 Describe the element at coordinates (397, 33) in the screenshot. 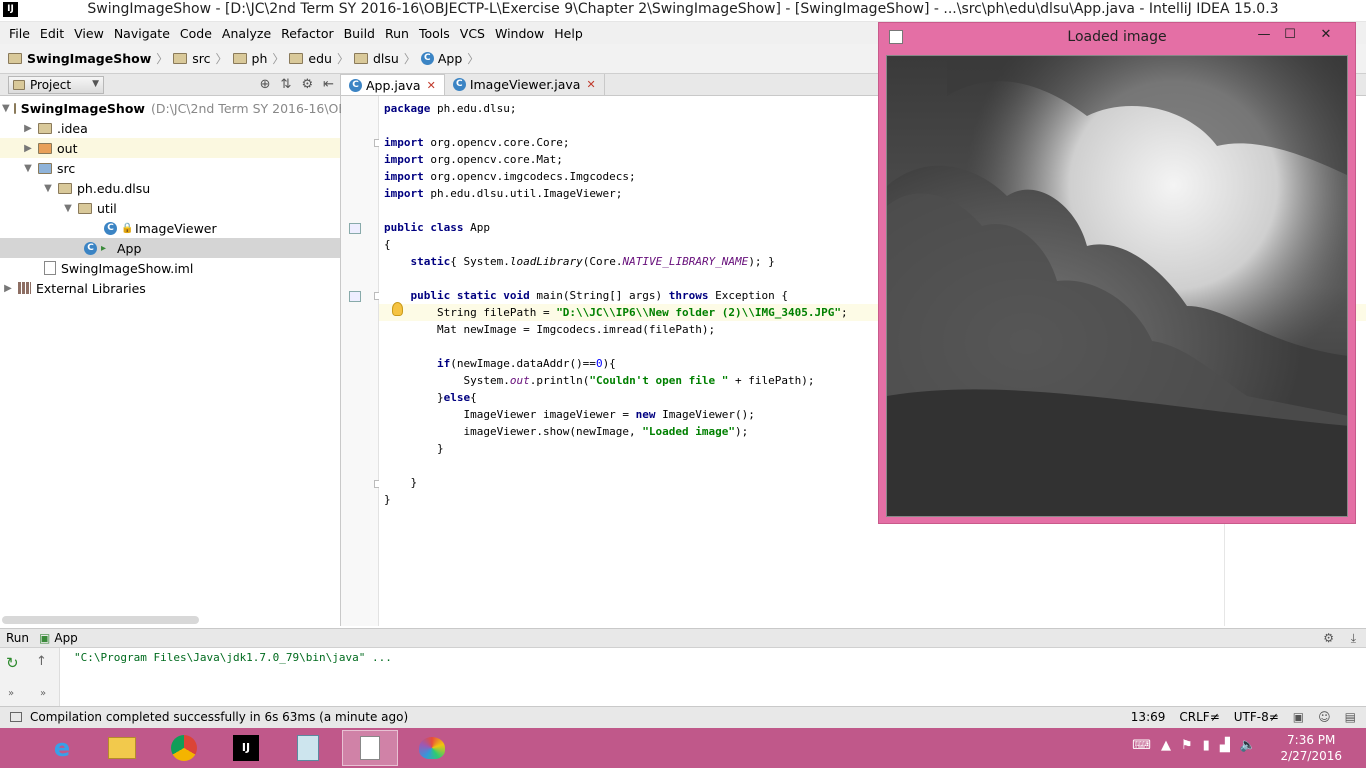

I see `menu-run: Run` at that location.